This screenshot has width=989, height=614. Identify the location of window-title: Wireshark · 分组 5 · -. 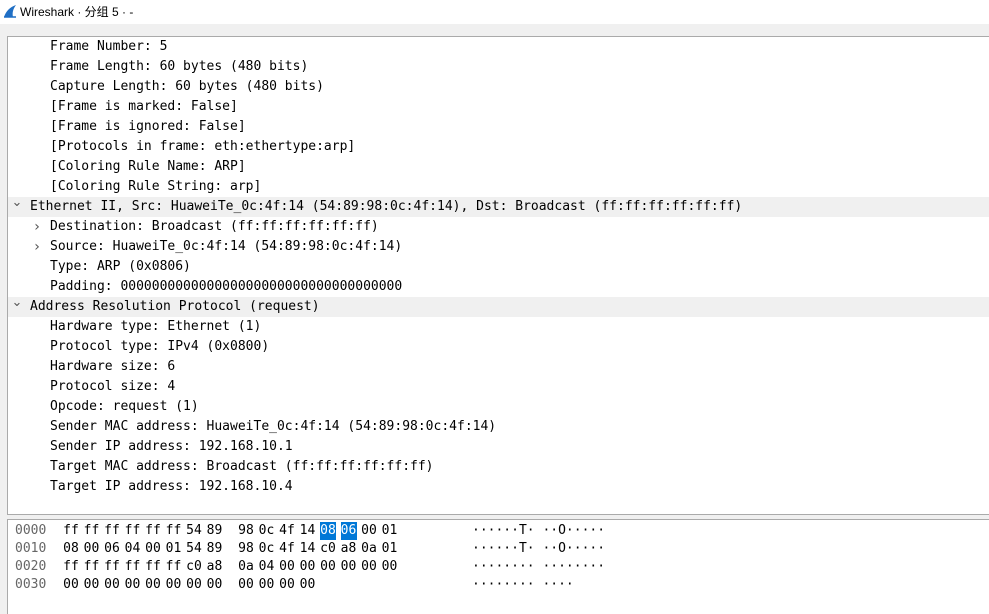
(77, 12).